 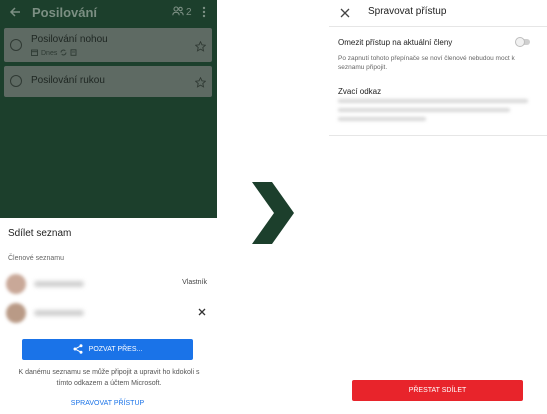 I want to click on task-name: Posilování rukou, so click(x=68, y=80).